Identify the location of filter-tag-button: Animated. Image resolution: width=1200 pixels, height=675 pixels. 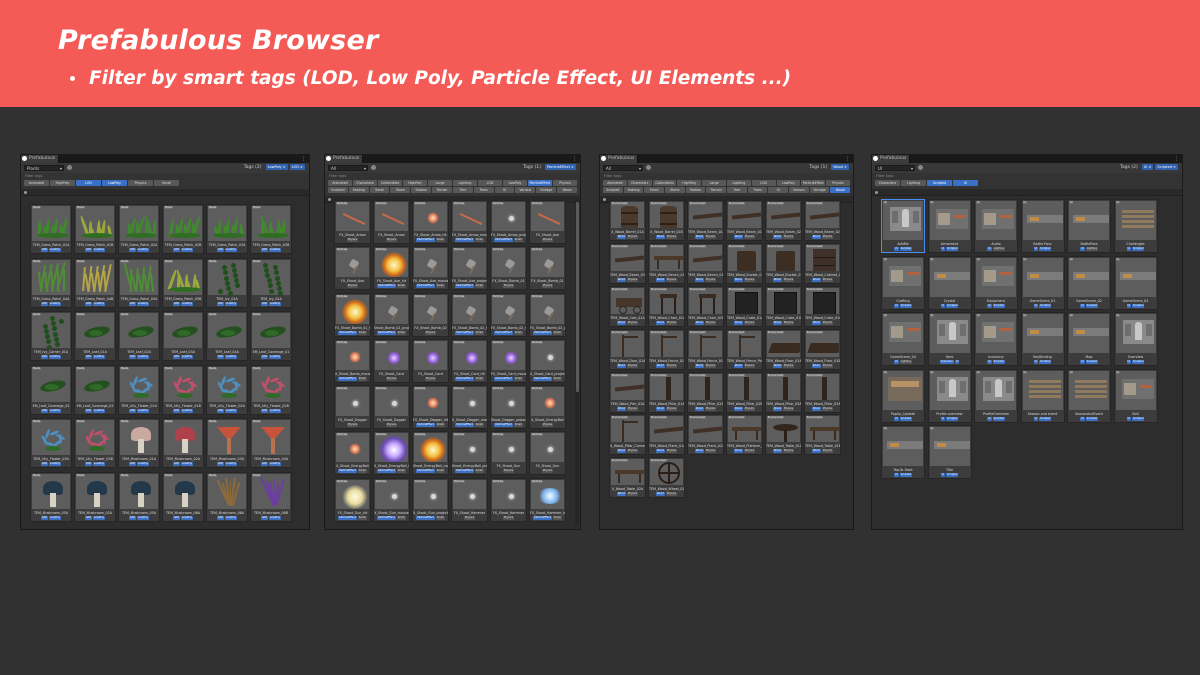
(615, 183).